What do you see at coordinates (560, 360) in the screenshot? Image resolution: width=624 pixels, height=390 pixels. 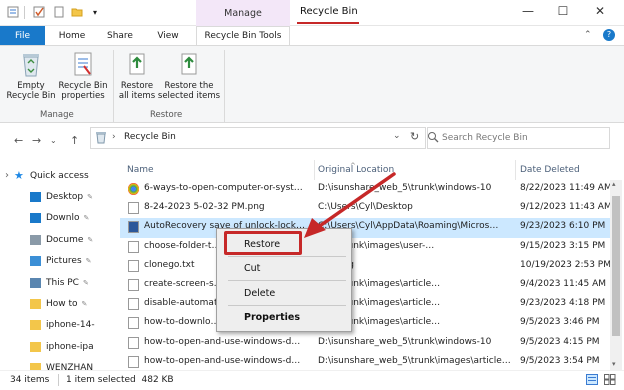 I see `file-date: 9/5/2023 3:54 PM` at bounding box center [560, 360].